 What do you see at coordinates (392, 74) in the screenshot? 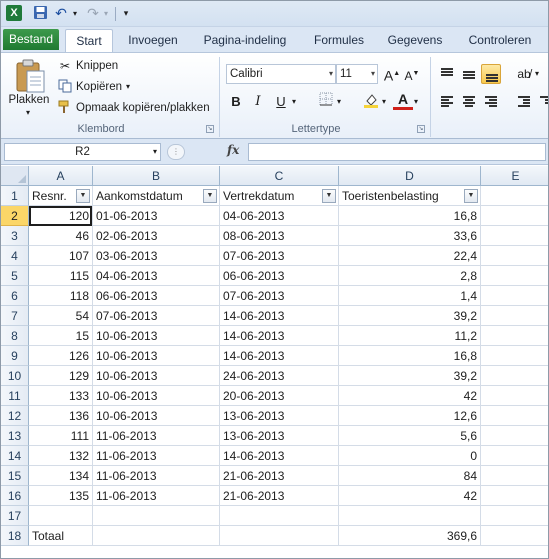
I see `grow-font-button: A▲` at bounding box center [392, 74].